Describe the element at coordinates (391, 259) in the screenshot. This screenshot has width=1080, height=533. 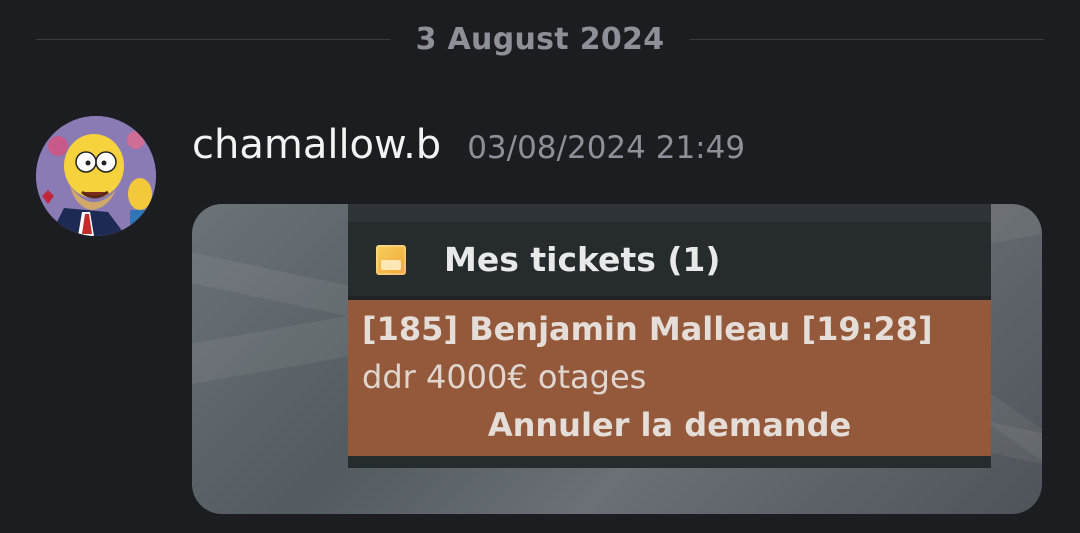
I see `ticket-folder-icon` at that location.